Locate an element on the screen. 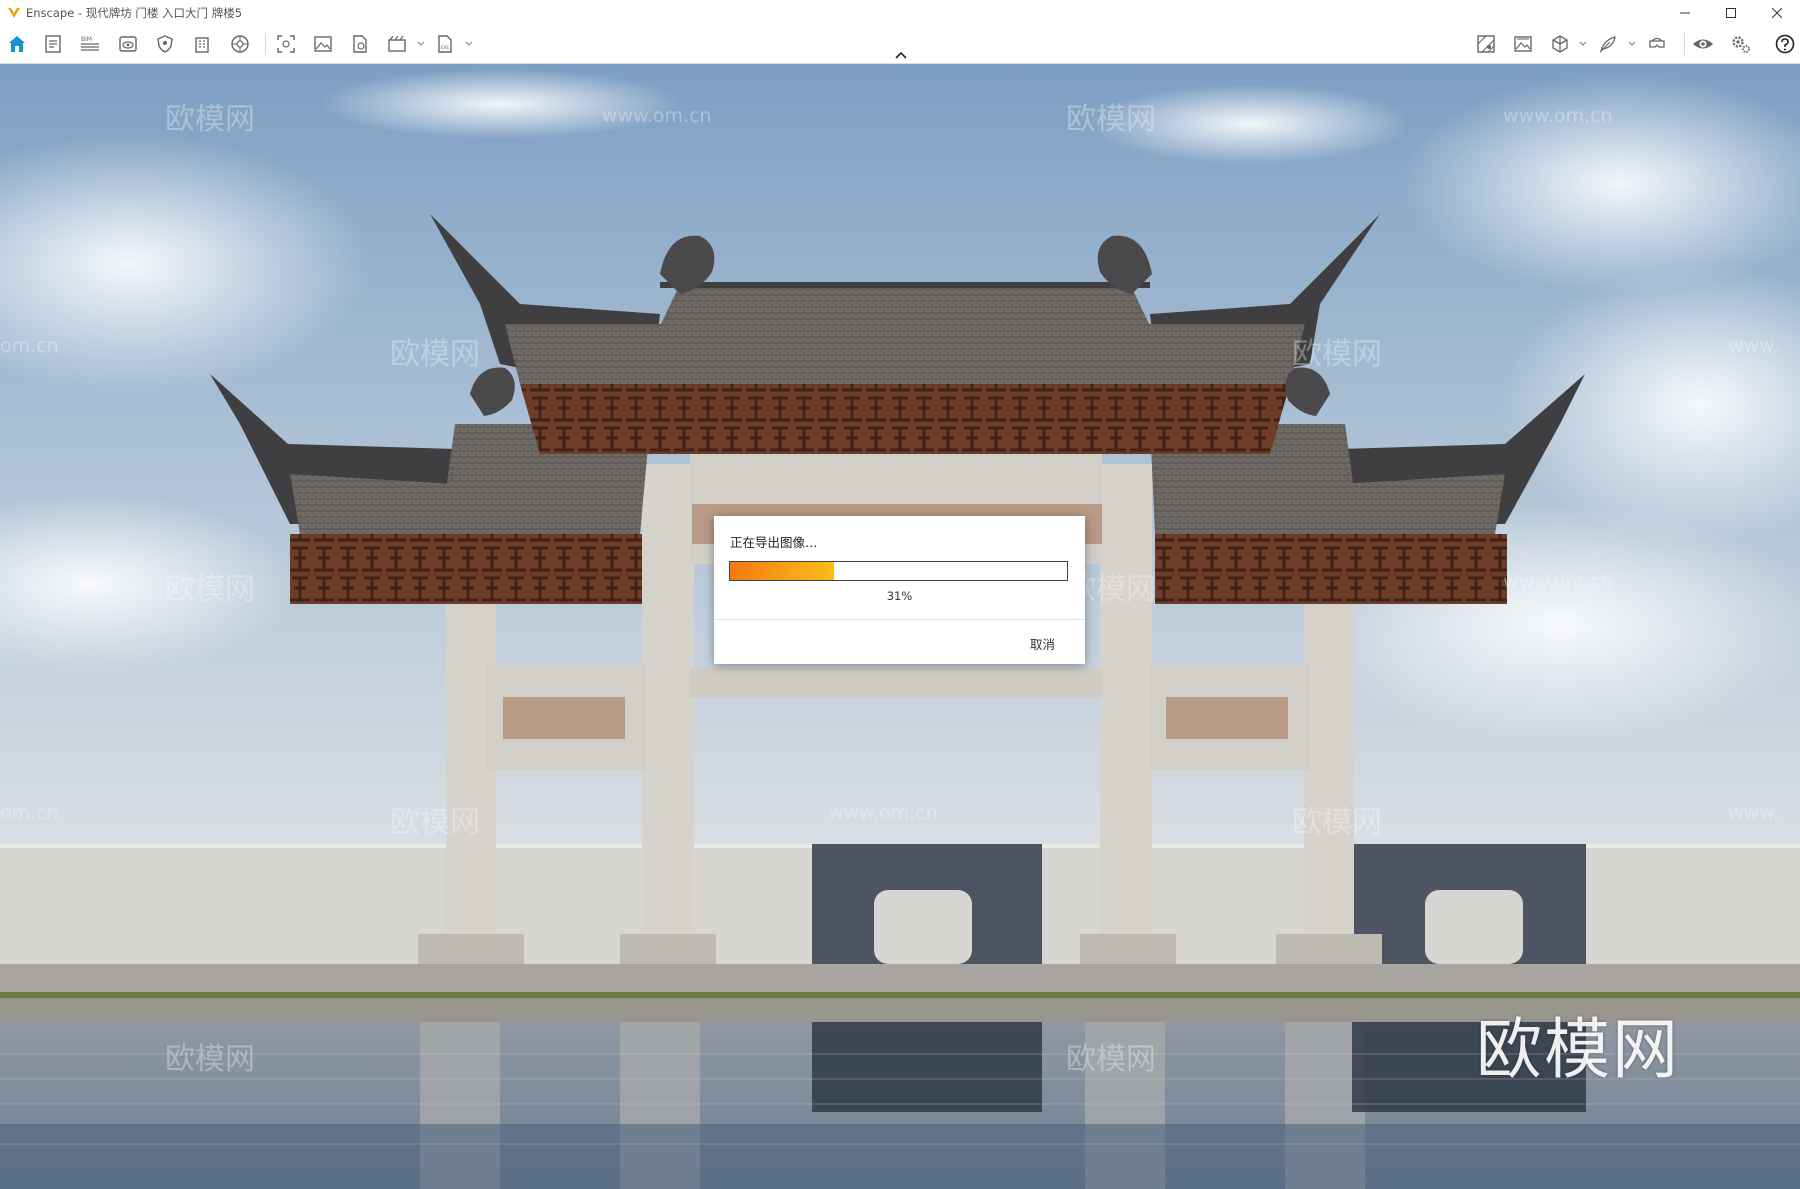 The height and width of the screenshot is (1189, 1800). window-title: Enscape - 现代牌坊 门楼 入口大门 牌楼5 is located at coordinates (134, 12).